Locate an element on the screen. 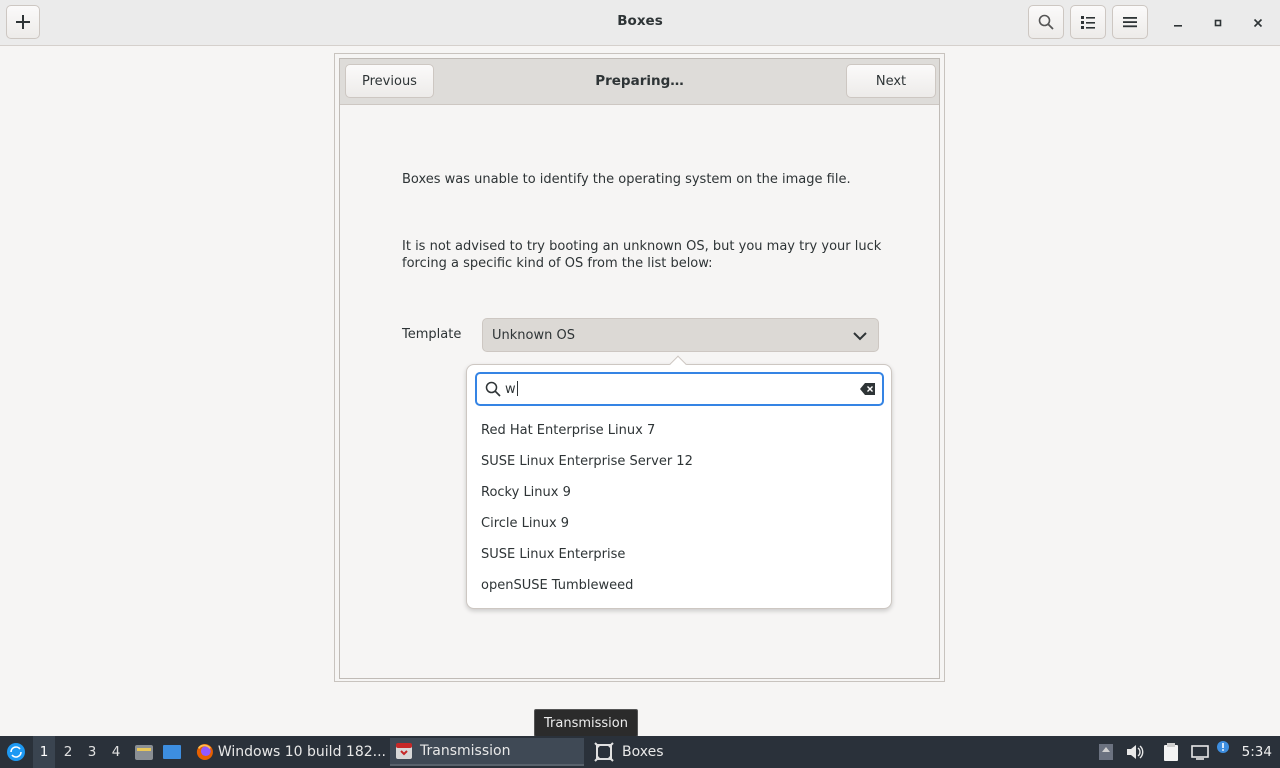  maximize-button is located at coordinates (1218, 23).